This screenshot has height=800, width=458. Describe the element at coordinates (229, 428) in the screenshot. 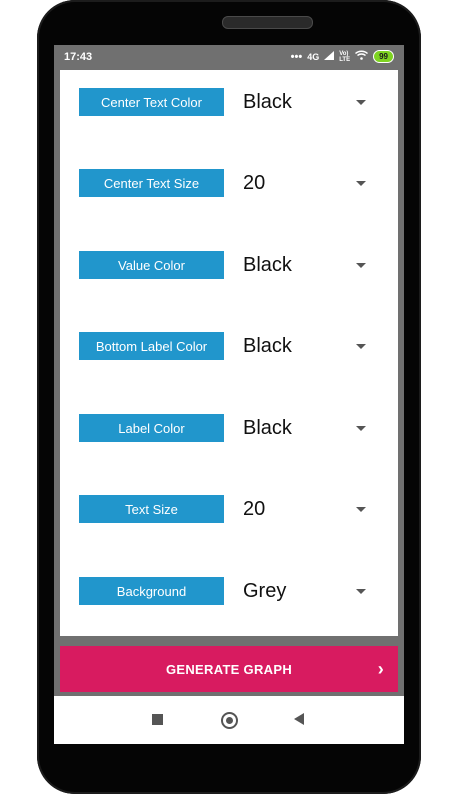

I see `setting-row-label-color: Label Color Black` at that location.